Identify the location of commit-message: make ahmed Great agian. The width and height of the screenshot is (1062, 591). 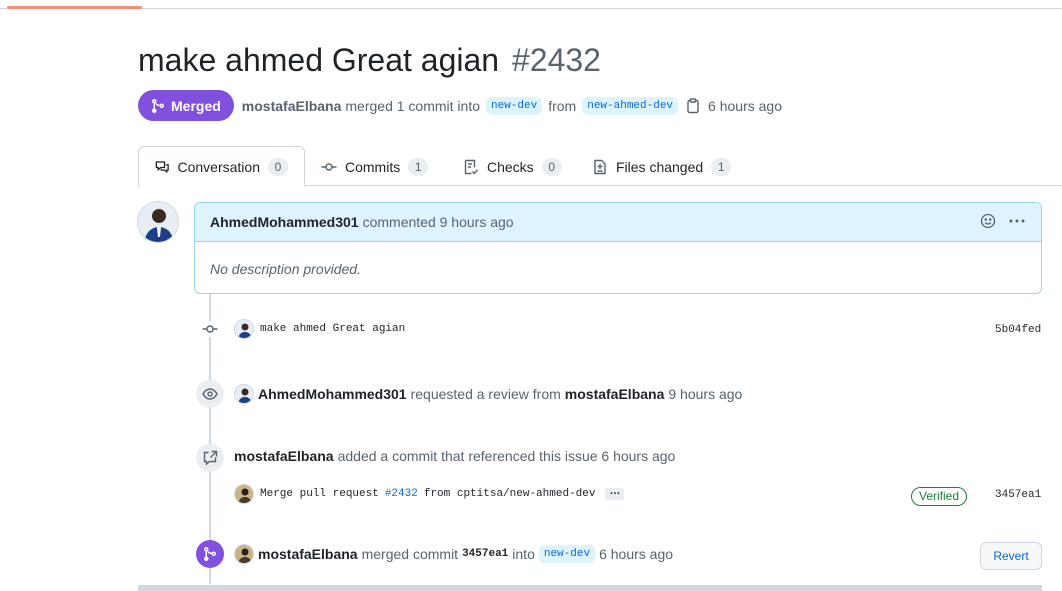
(332, 329).